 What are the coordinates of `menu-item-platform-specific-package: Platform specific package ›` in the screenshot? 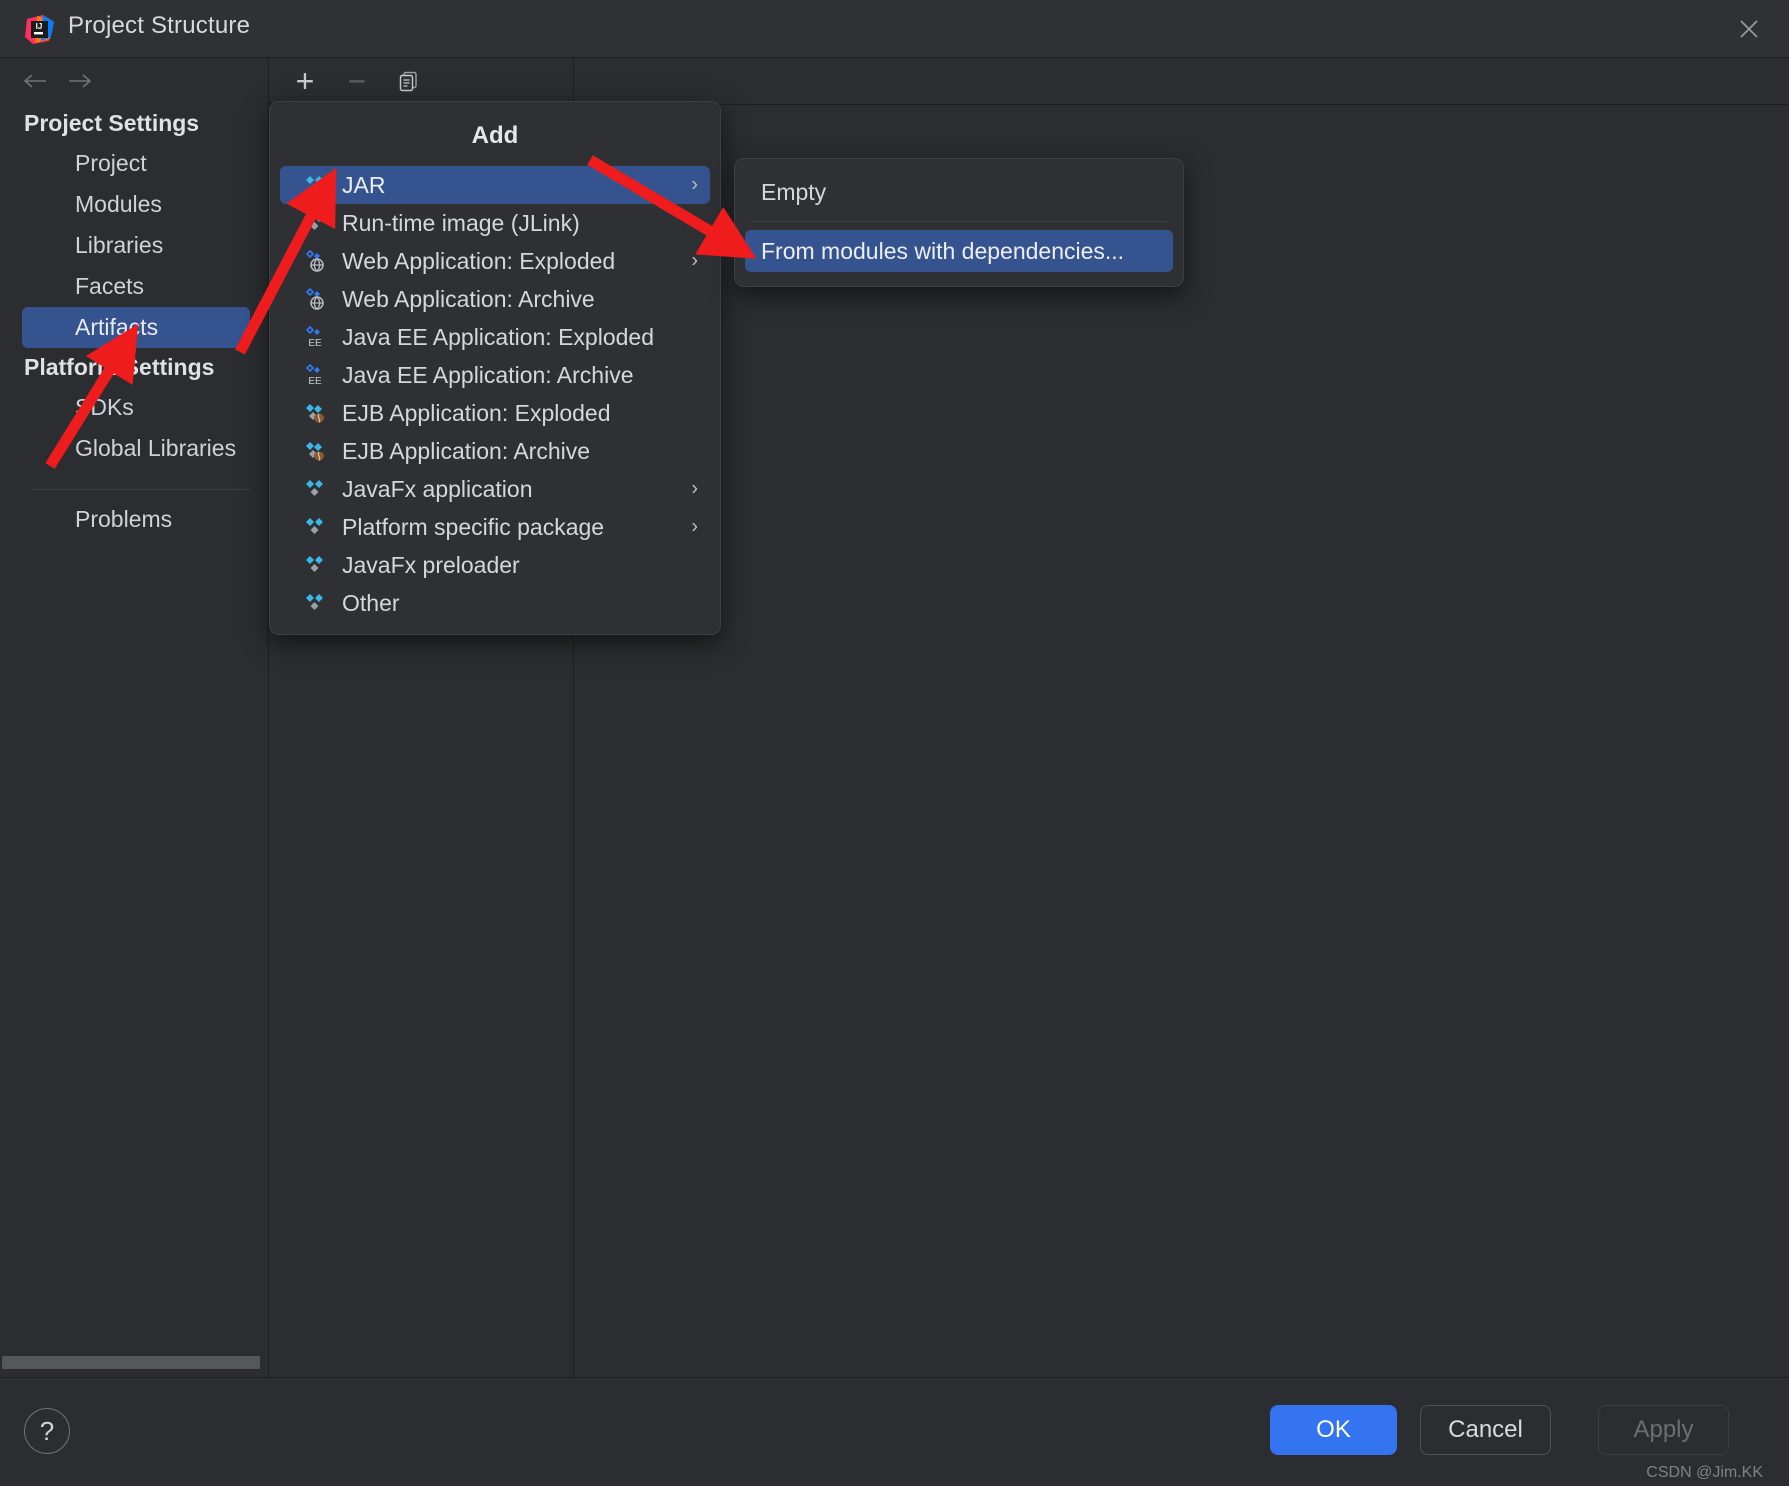 It's located at (495, 527).